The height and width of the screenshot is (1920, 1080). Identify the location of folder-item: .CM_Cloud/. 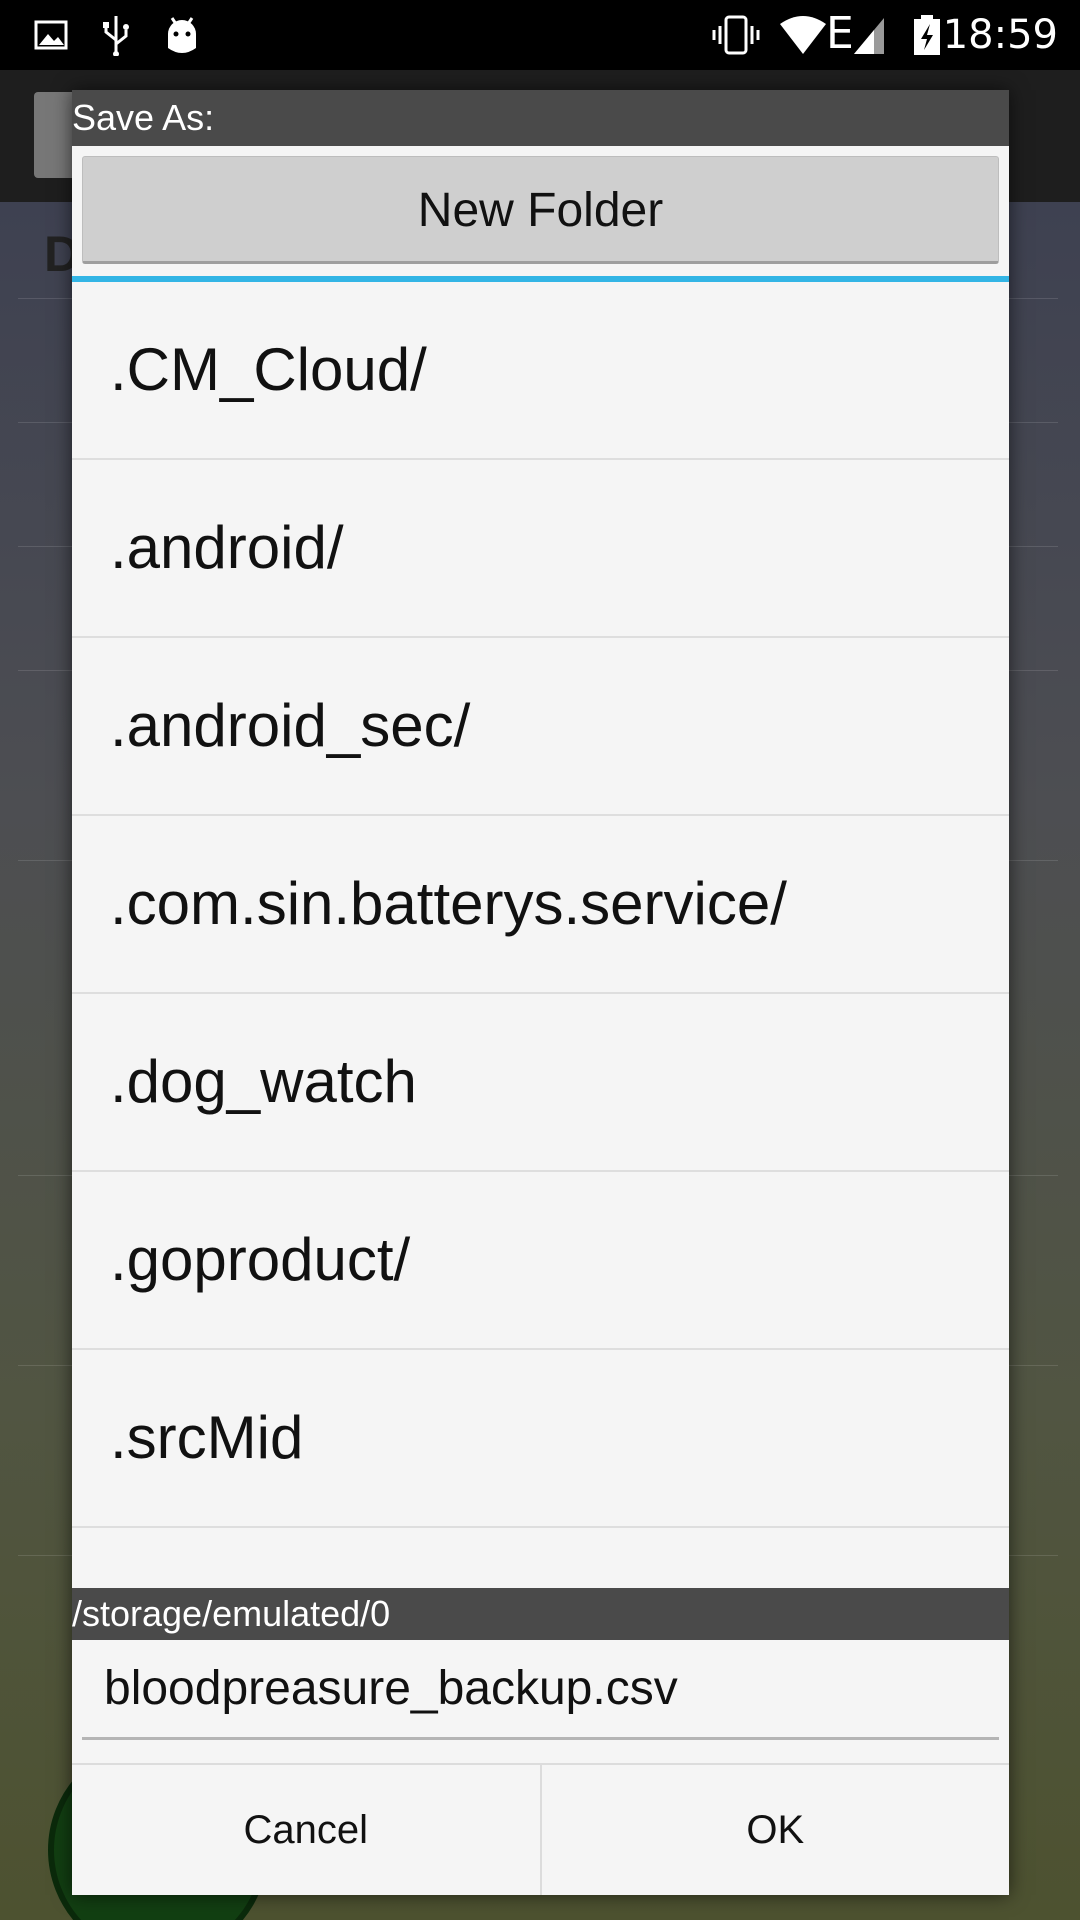
(540, 371).